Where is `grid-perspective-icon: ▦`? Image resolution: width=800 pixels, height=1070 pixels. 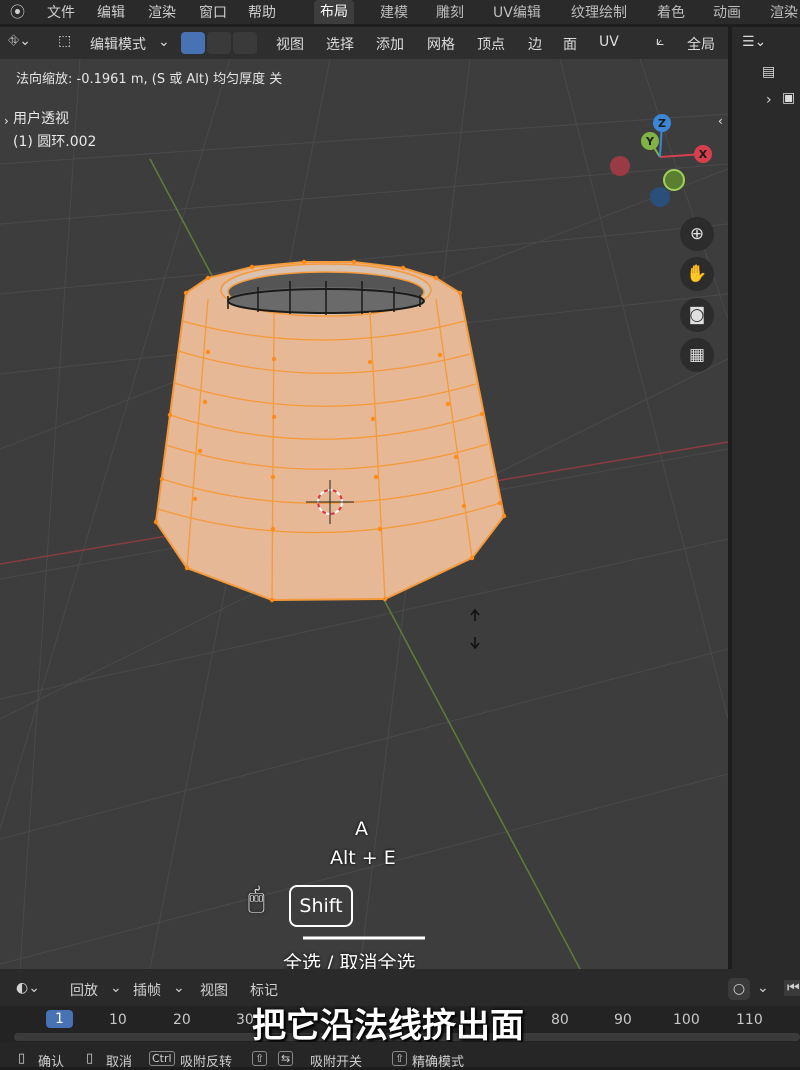 grid-perspective-icon: ▦ is located at coordinates (697, 355).